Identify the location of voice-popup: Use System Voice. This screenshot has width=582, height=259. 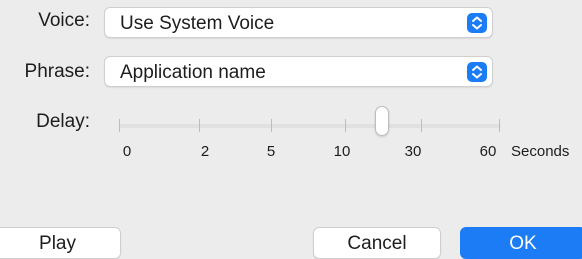
(298, 22).